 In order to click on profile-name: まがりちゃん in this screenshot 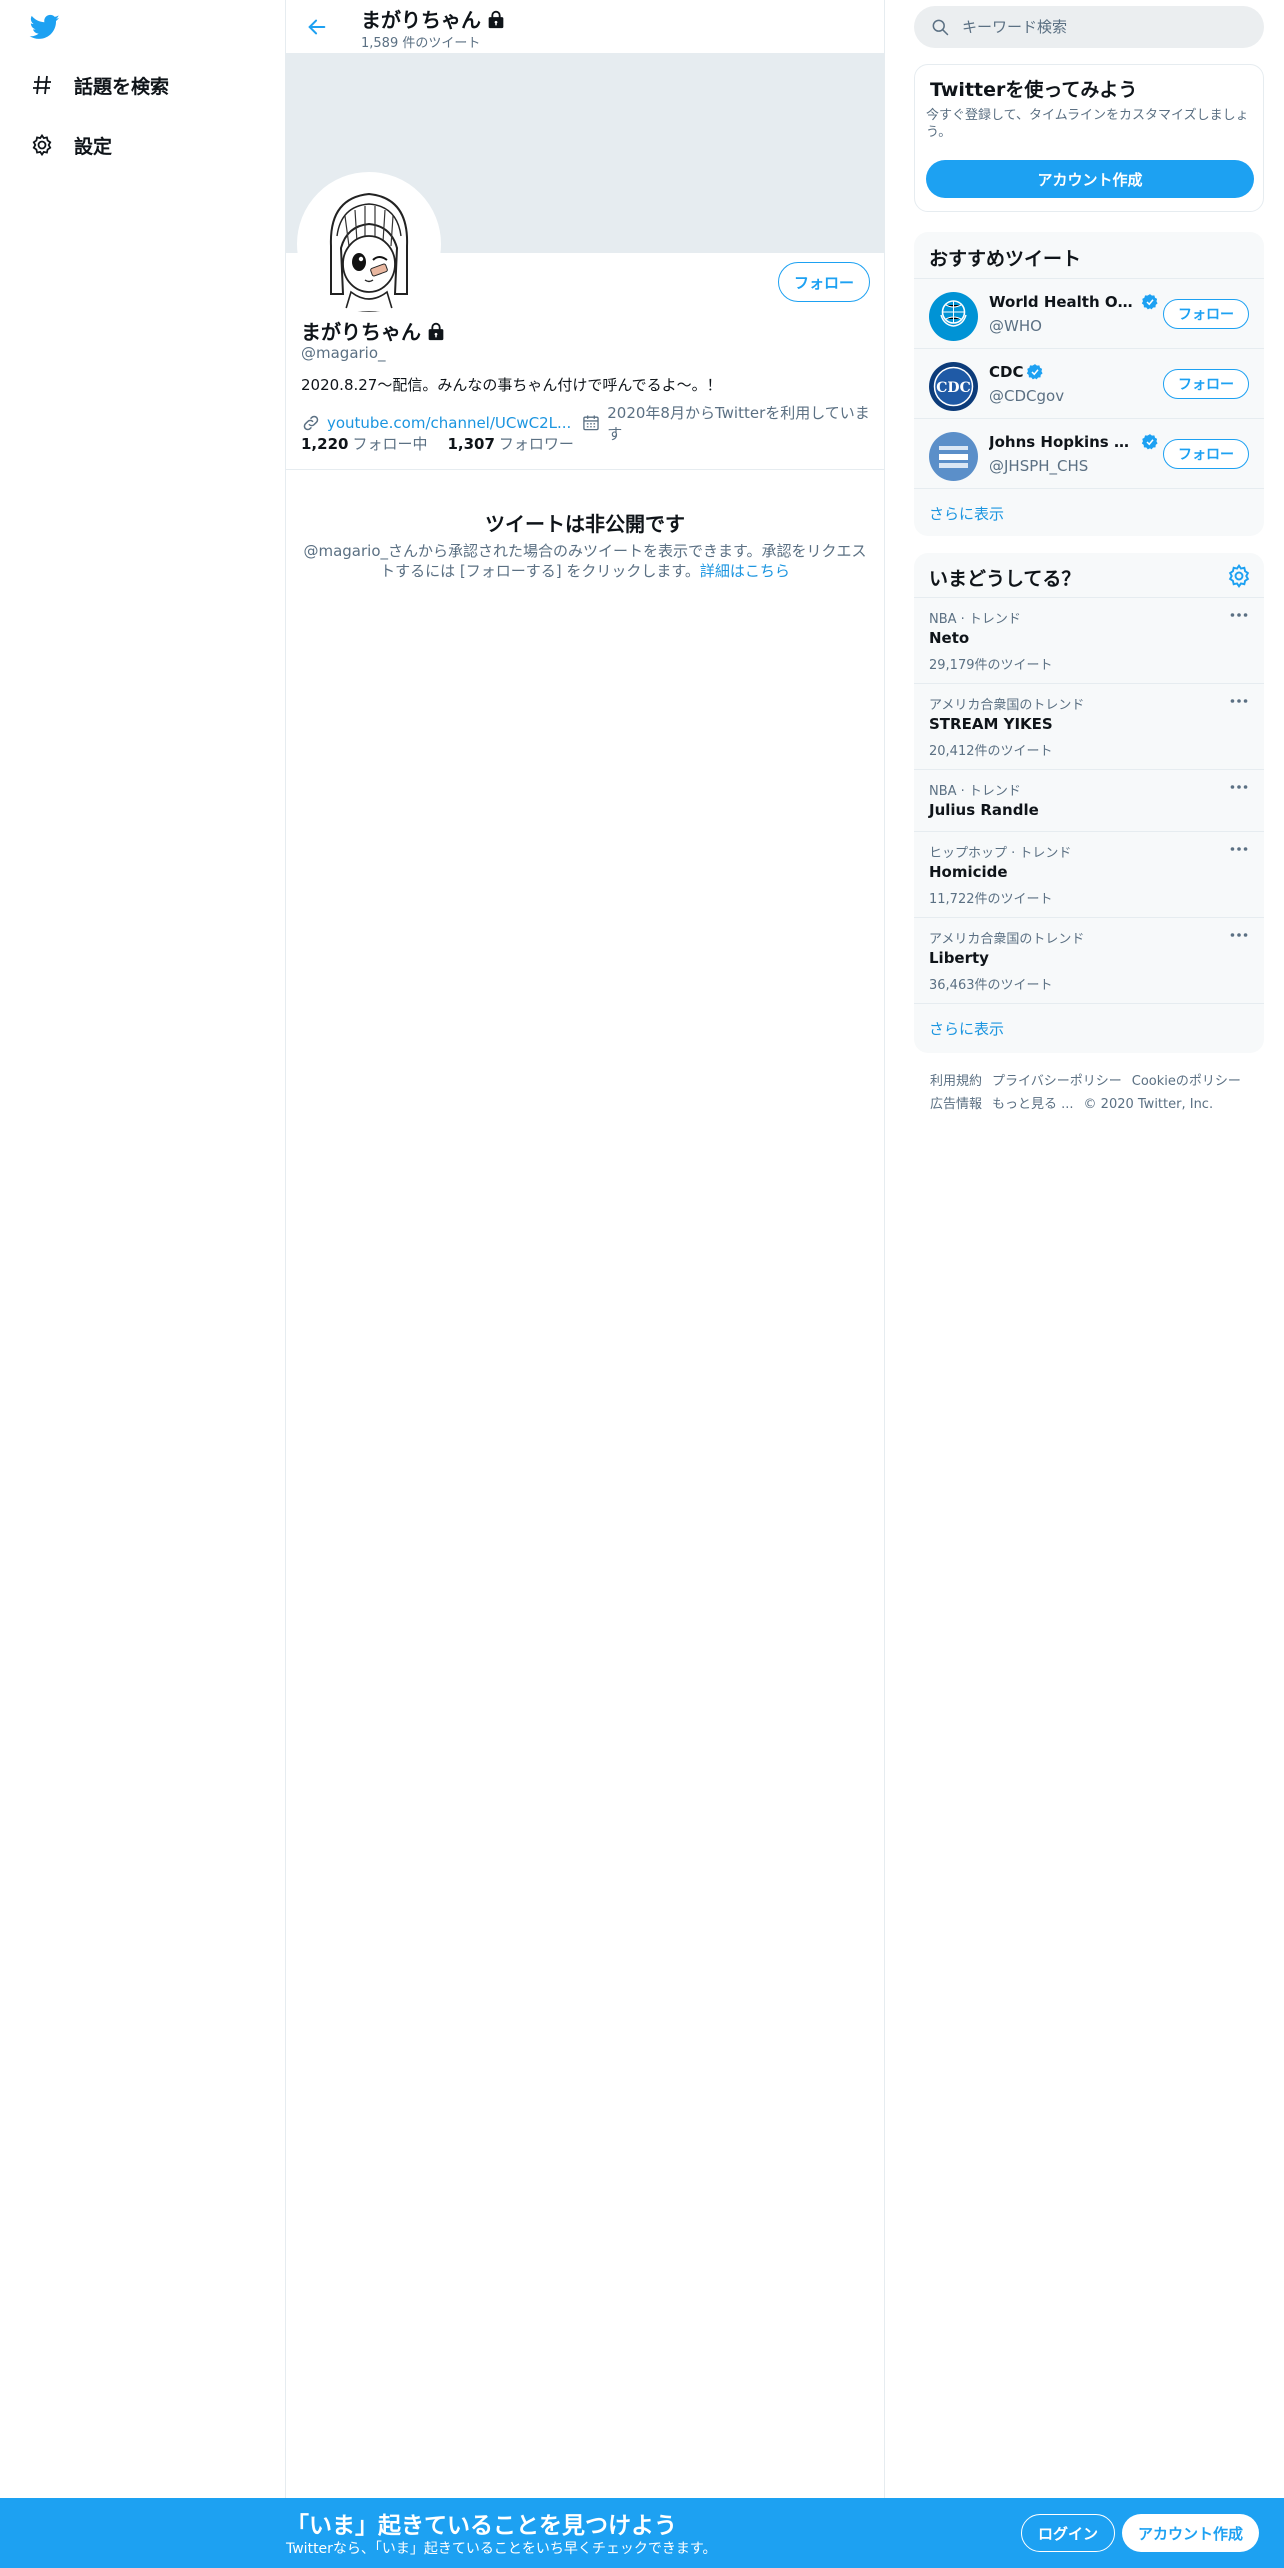, I will do `click(374, 330)`.